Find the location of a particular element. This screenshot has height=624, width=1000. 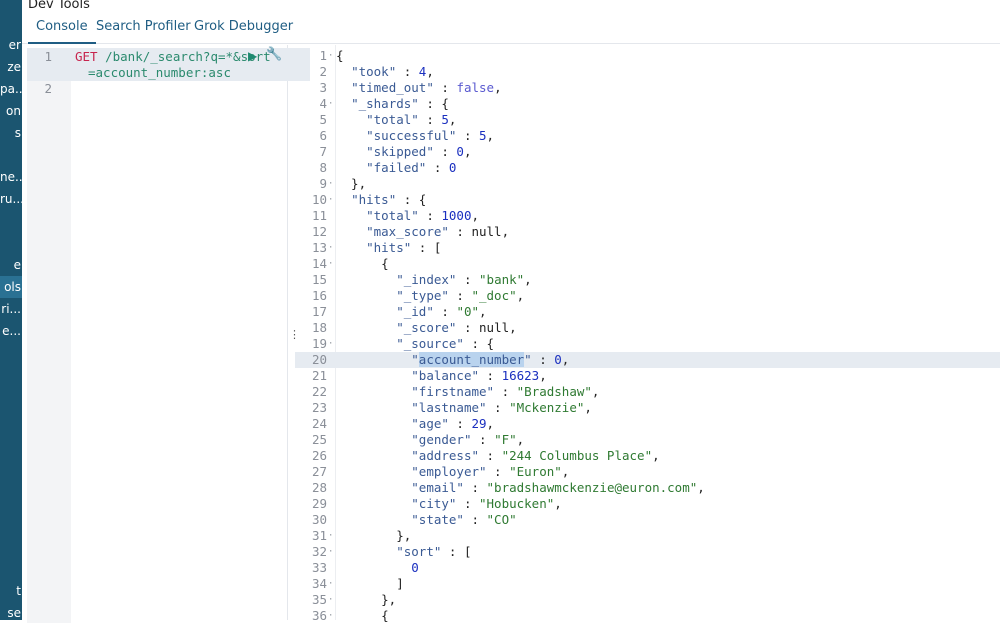

line-number: 36 is located at coordinates (319, 615).